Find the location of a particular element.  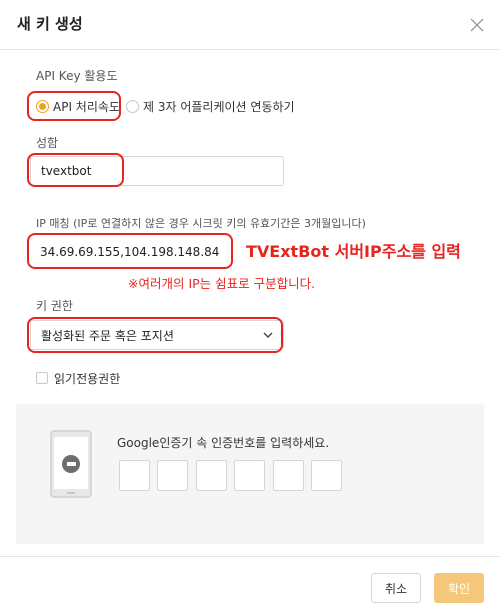

readonly-label: 읽기전용권한 is located at coordinates (87, 378).